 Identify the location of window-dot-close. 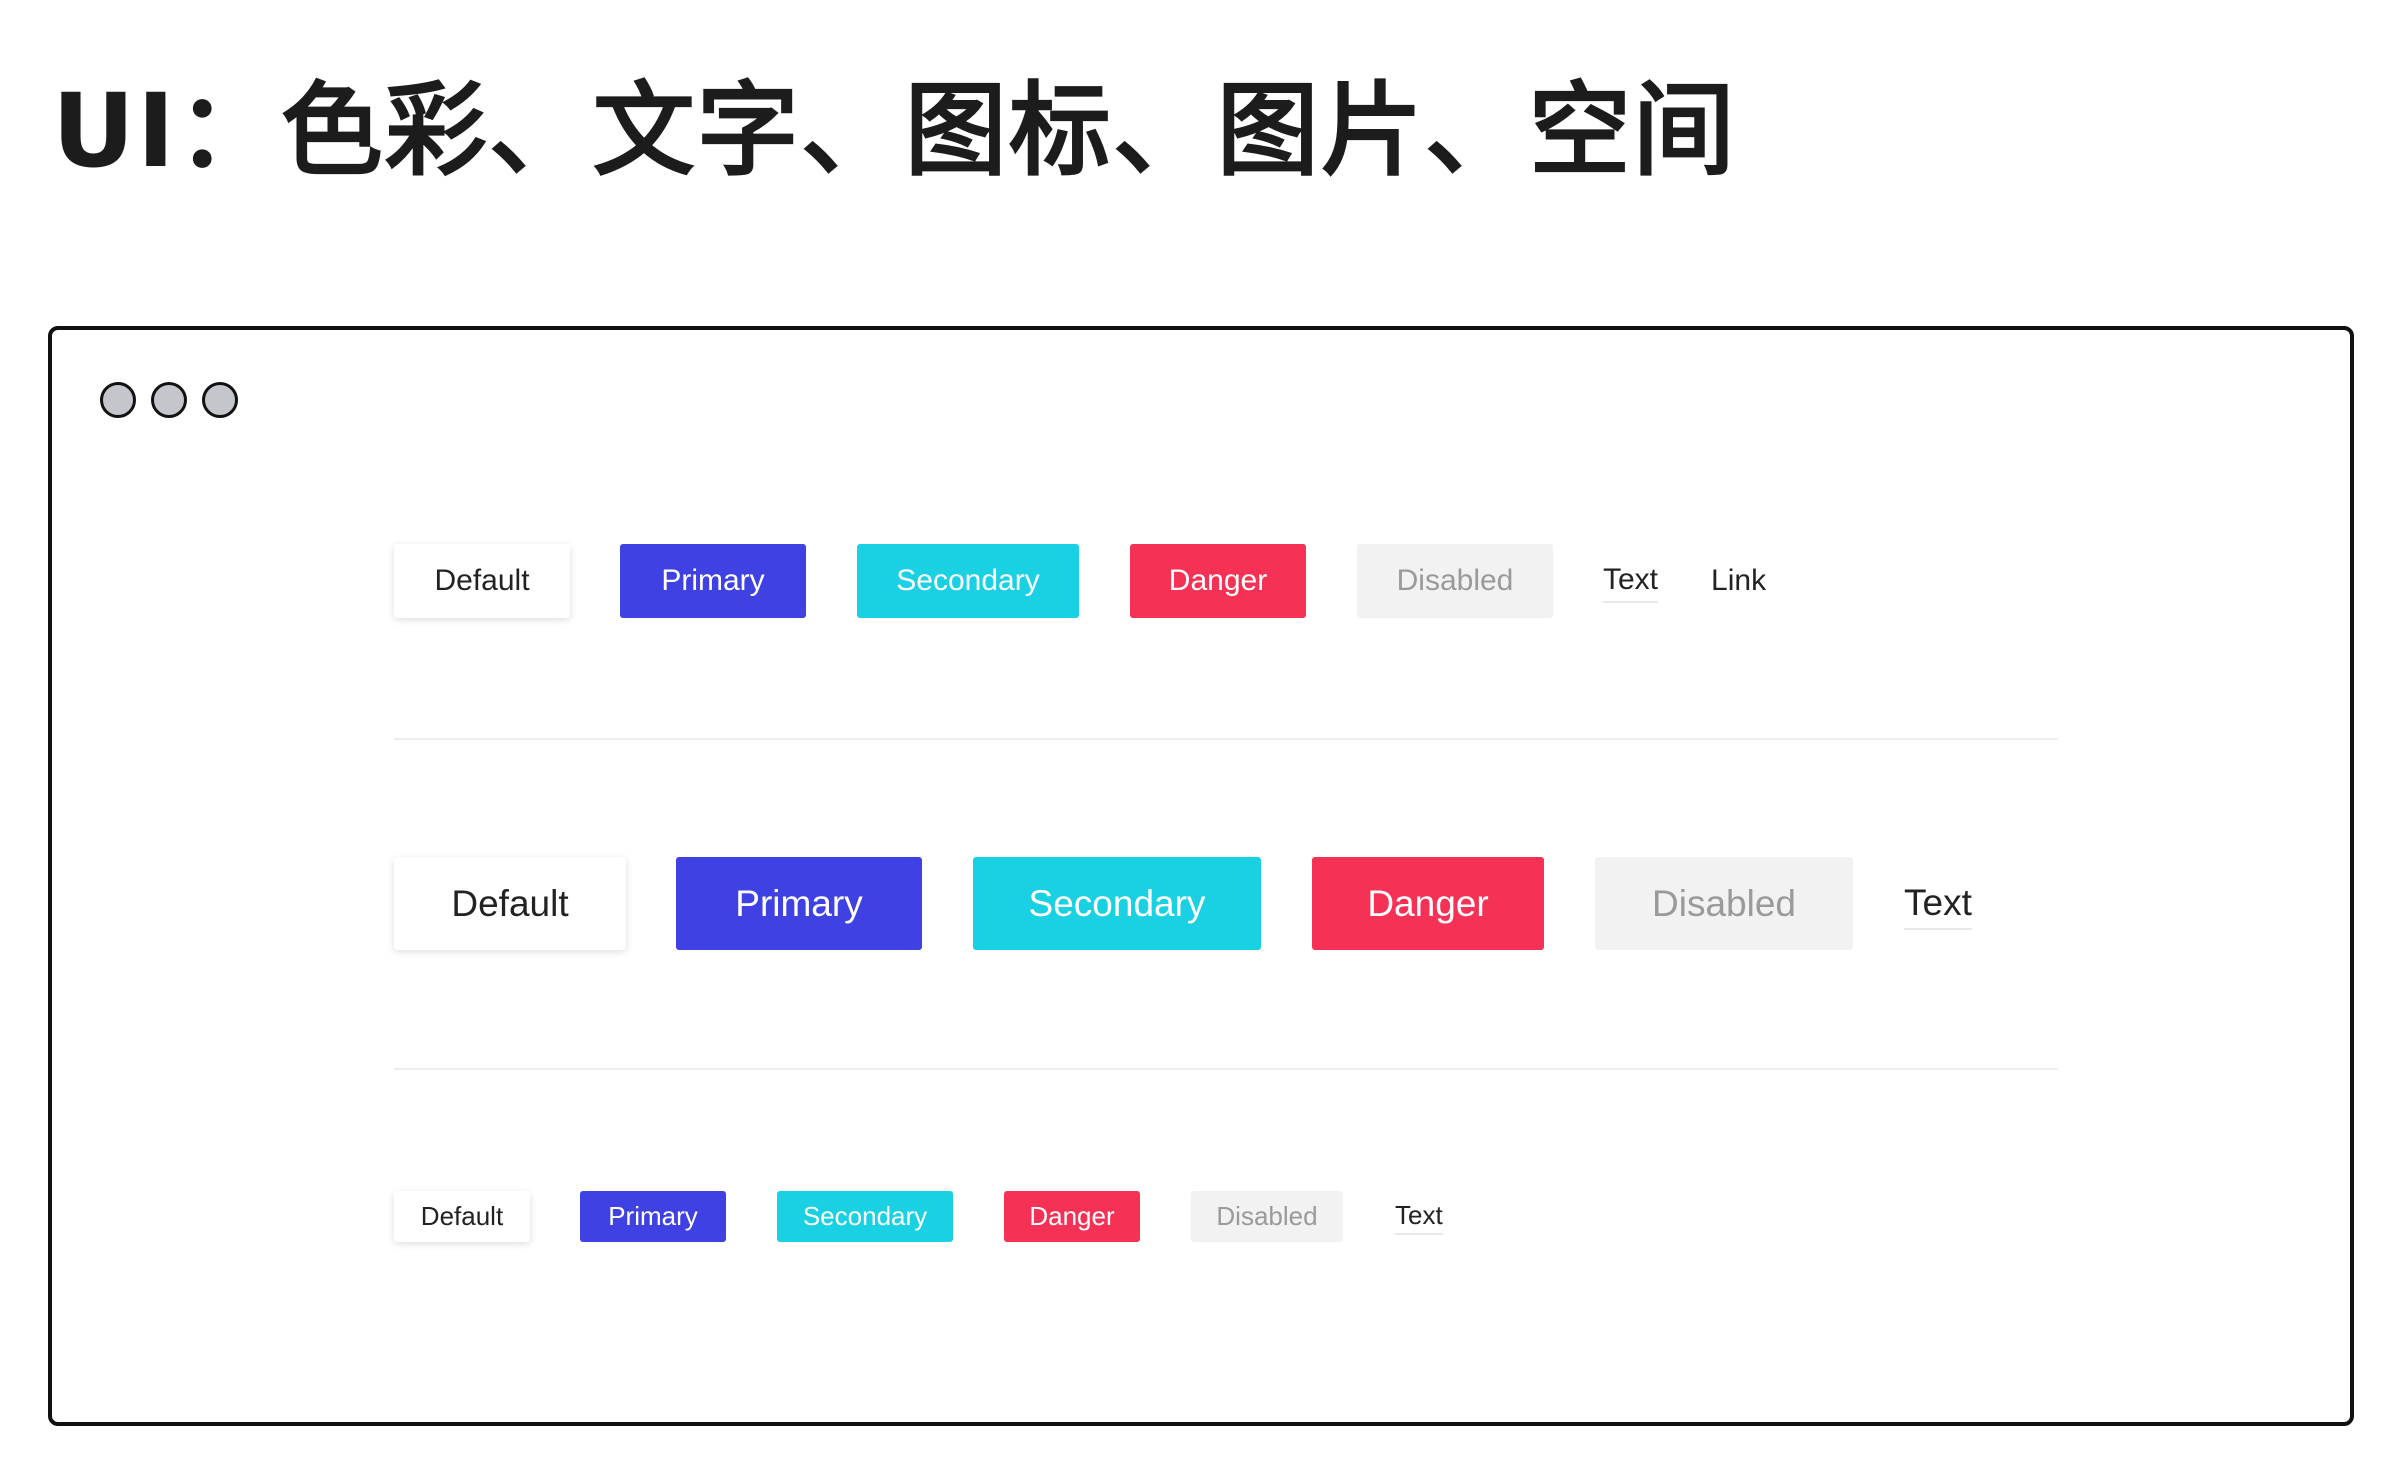
(118, 400).